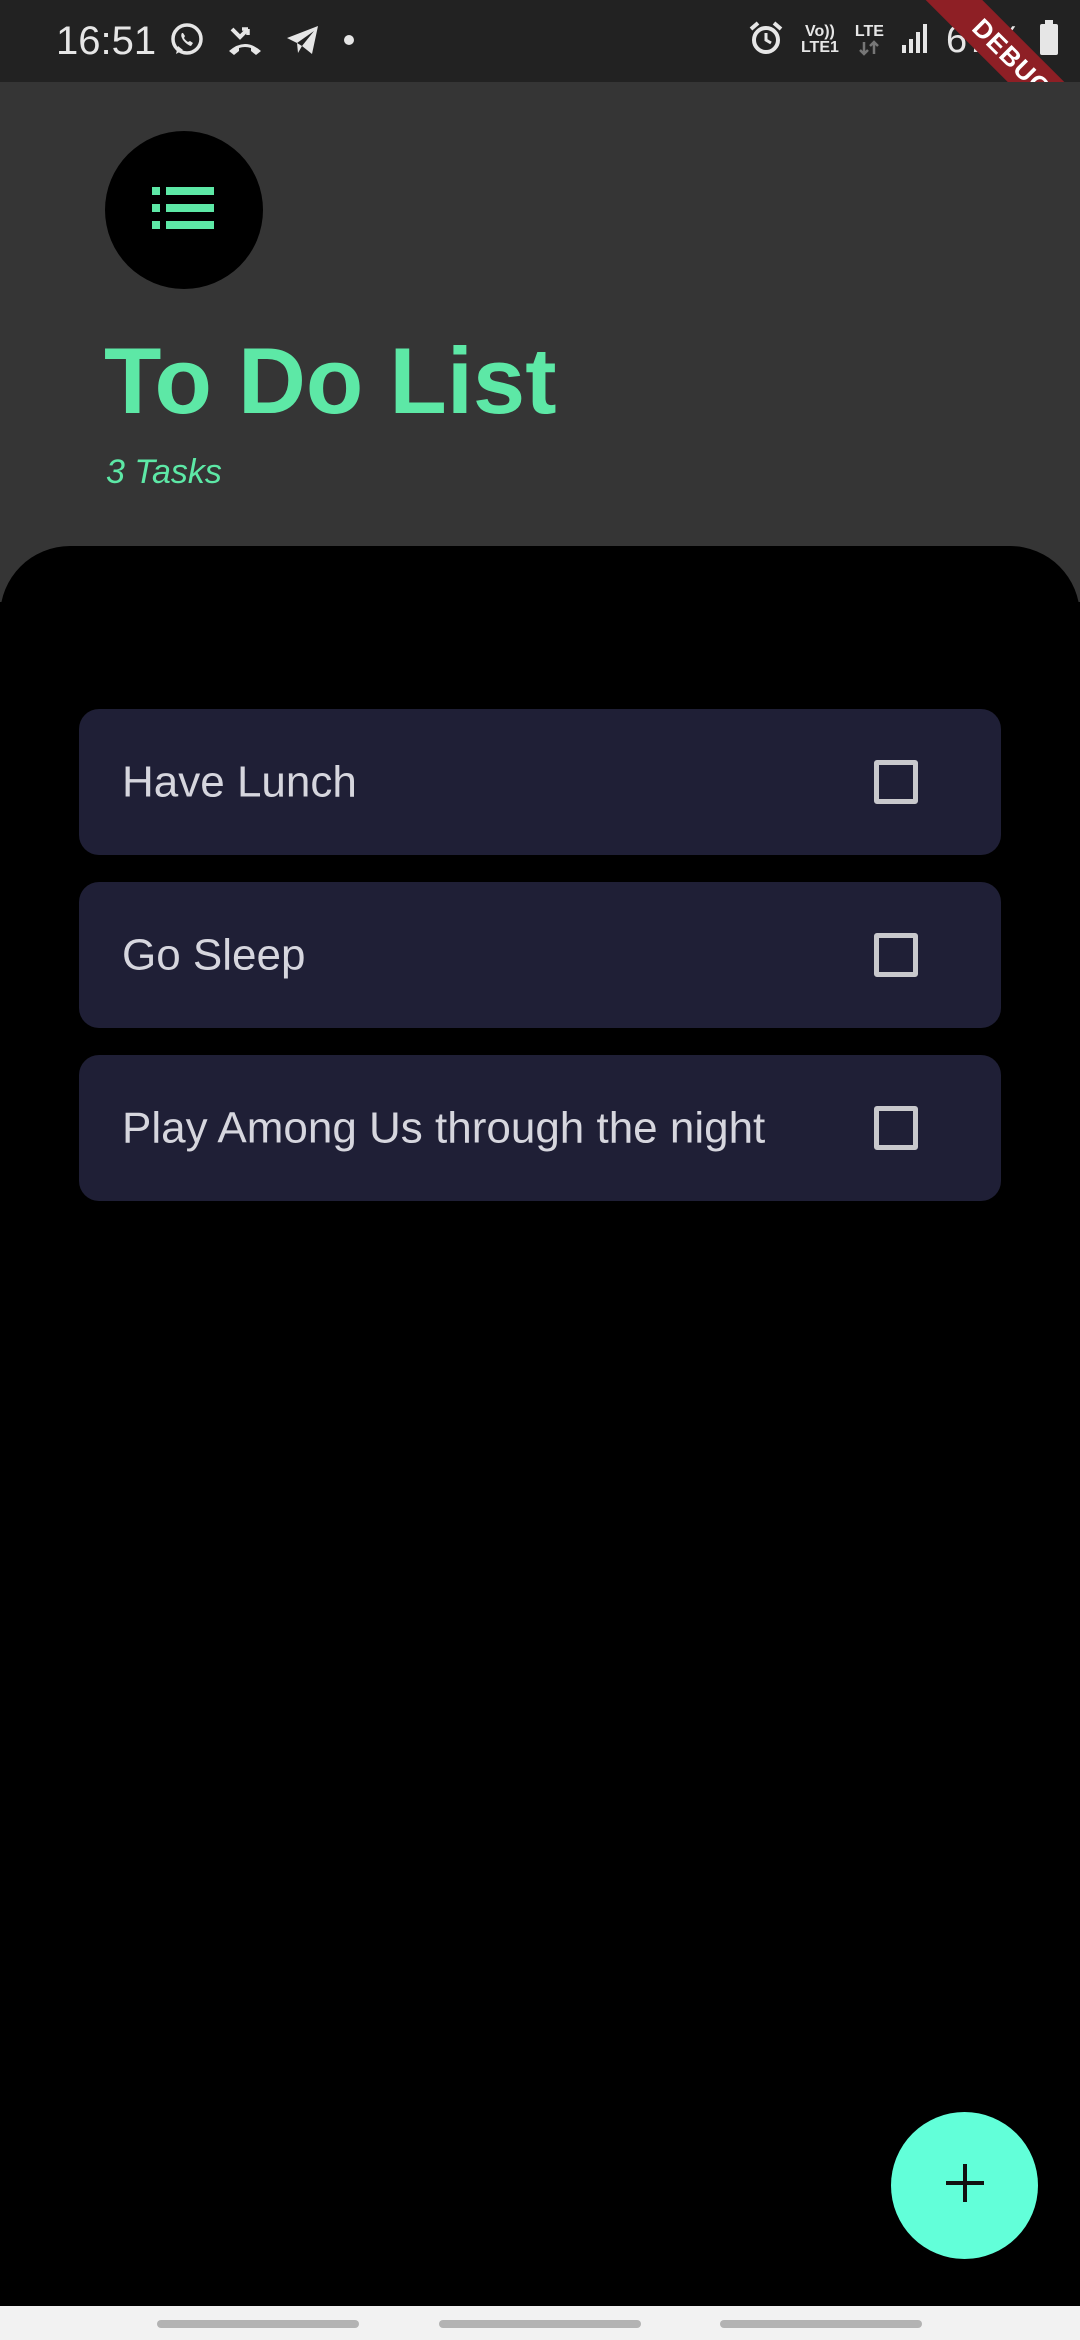 This screenshot has width=1080, height=2340. I want to click on navigation-bar, so click(540, 2323).